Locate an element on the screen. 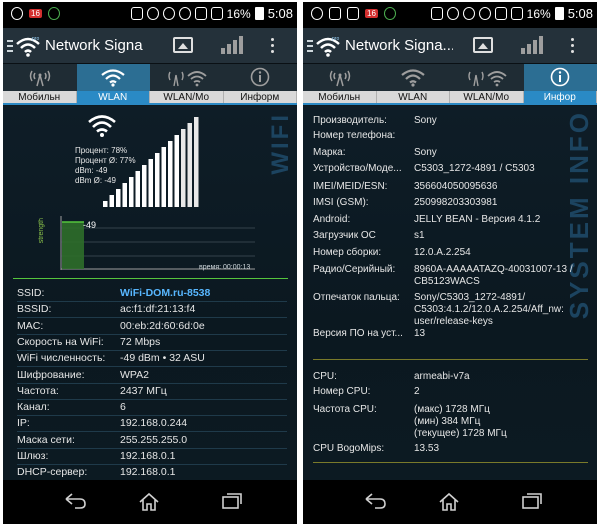  detail-key: Шифрование: is located at coordinates (51, 374).